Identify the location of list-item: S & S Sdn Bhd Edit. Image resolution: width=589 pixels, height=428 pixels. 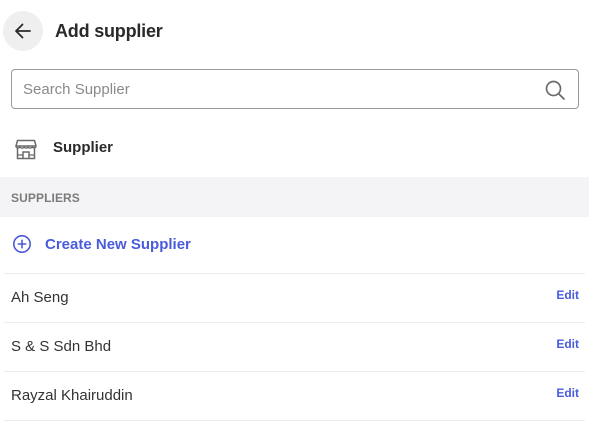
(294, 347).